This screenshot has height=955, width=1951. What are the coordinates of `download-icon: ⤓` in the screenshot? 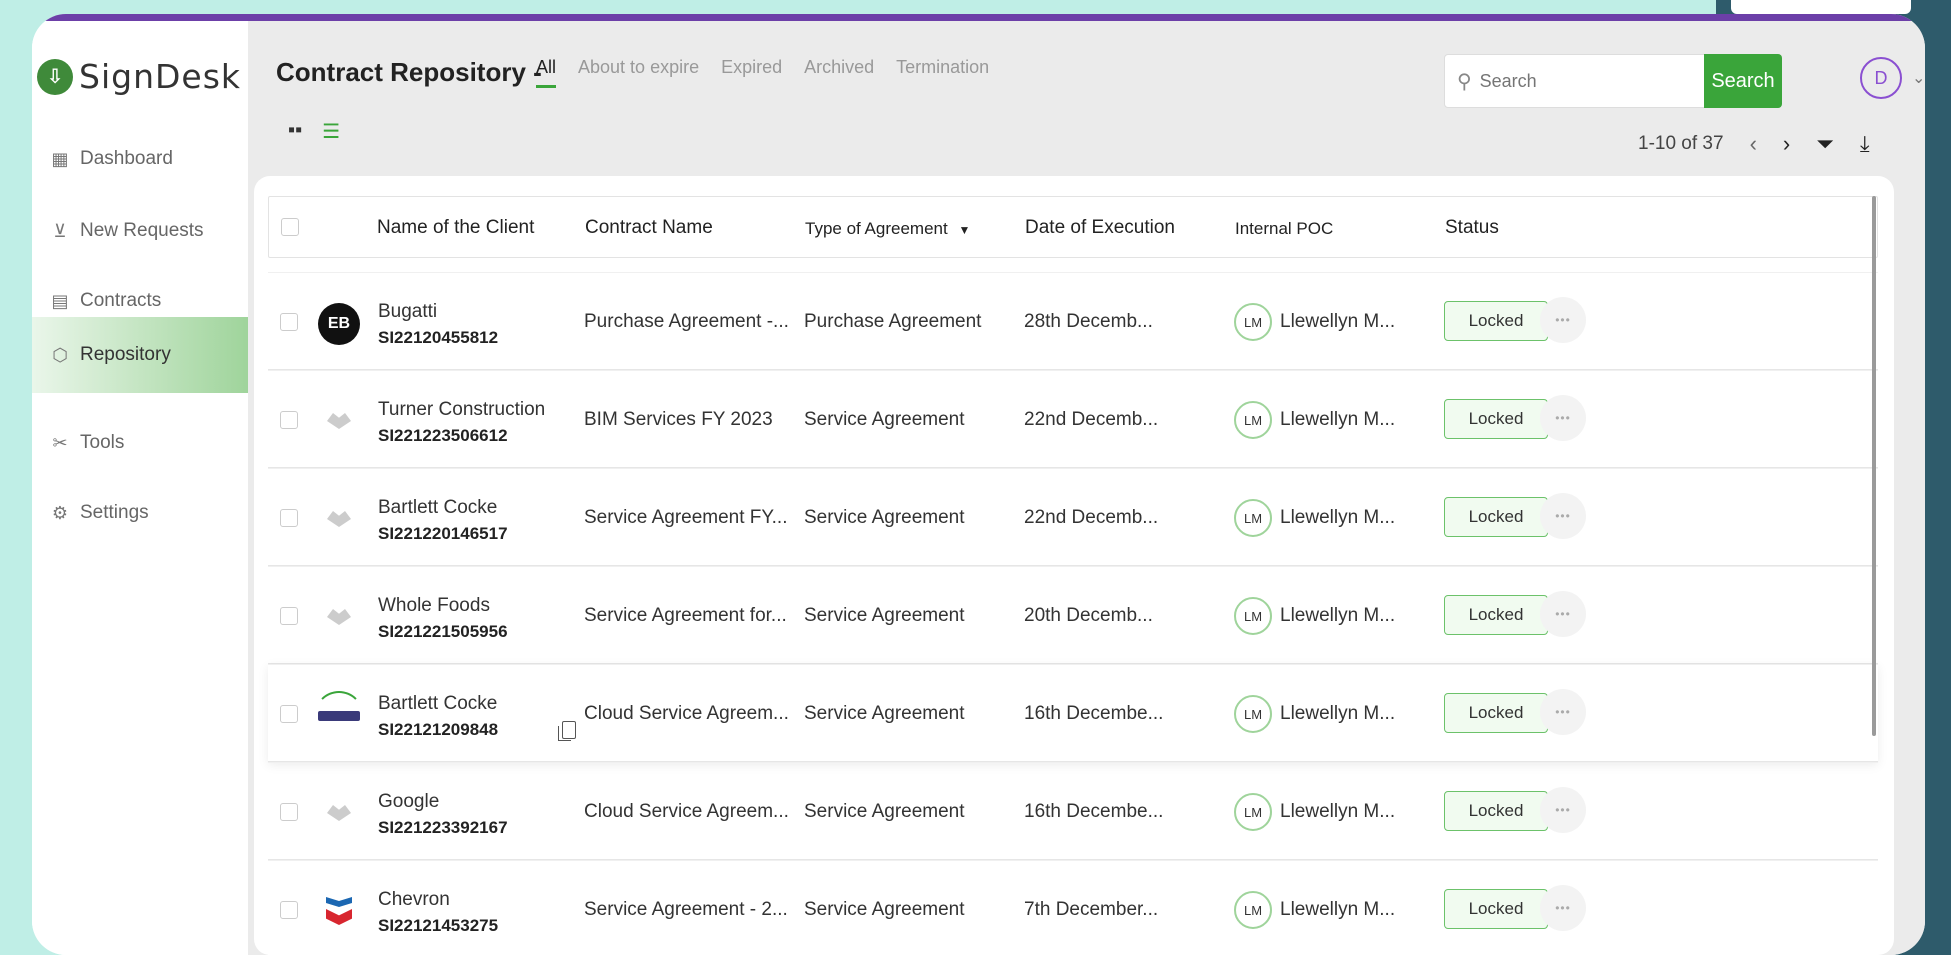 It's located at (1865, 144).